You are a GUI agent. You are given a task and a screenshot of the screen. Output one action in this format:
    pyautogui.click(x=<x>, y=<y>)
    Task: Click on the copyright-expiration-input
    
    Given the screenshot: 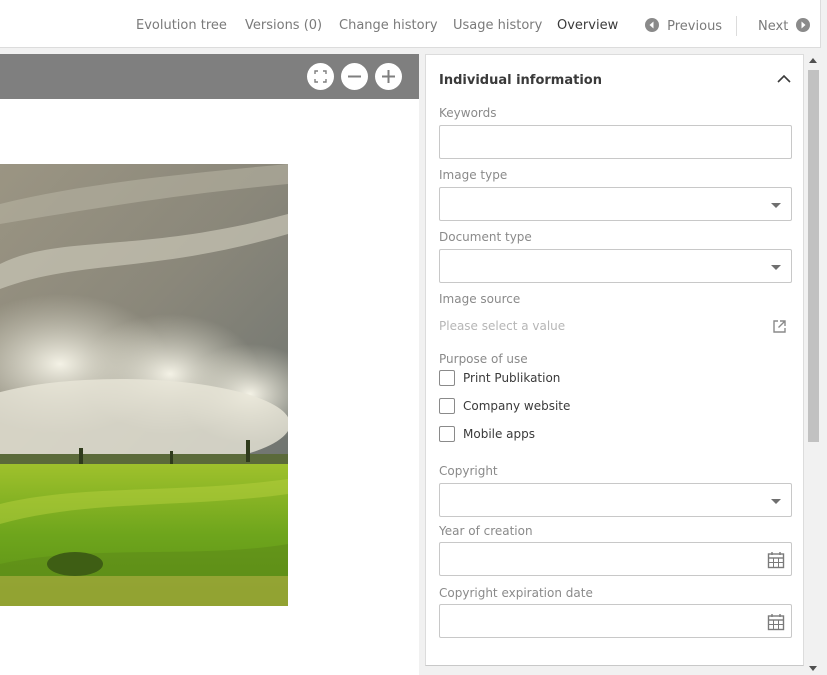 What is the action you would take?
    pyautogui.click(x=615, y=621)
    